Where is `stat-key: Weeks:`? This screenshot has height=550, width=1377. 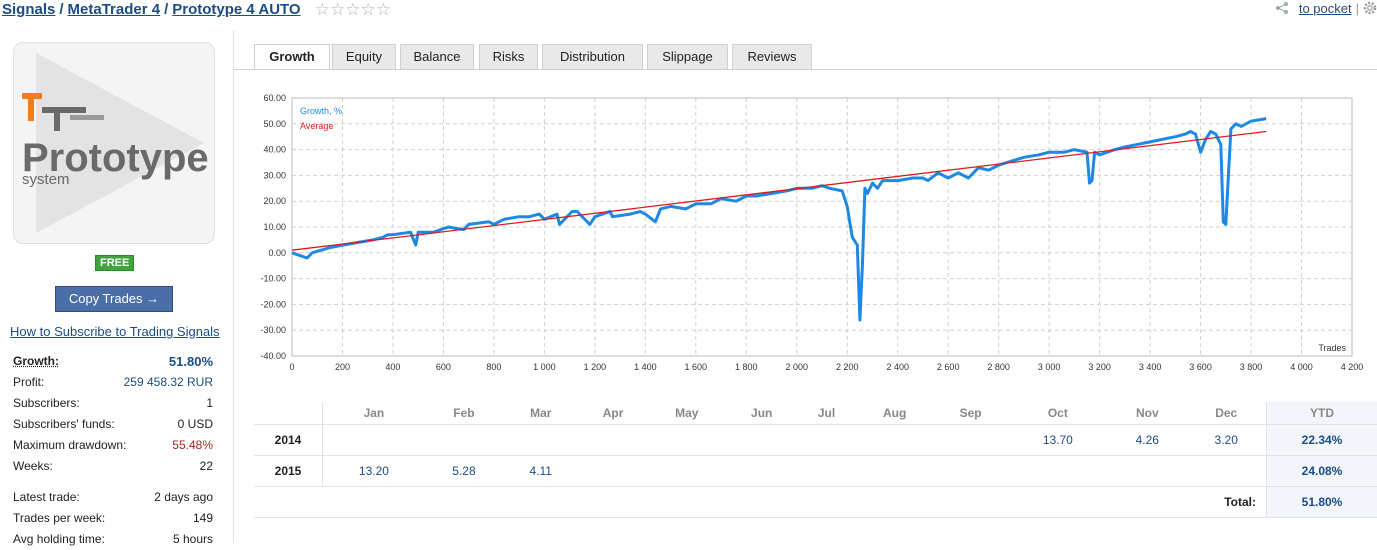 stat-key: Weeks: is located at coordinates (33, 466).